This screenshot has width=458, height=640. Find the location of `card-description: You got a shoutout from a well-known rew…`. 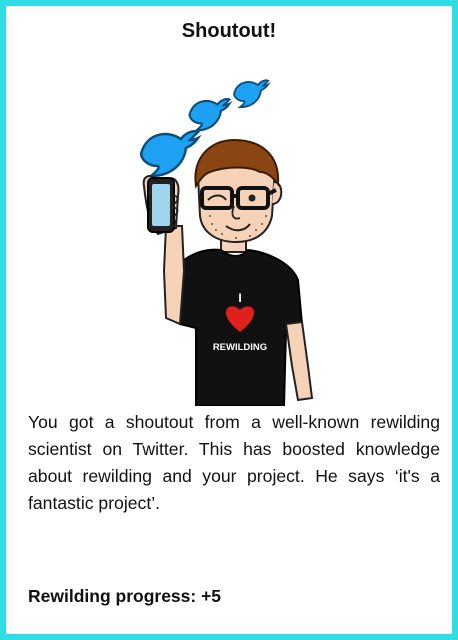

card-description: You got a shoutout from a well-known rew… is located at coordinates (234, 462).